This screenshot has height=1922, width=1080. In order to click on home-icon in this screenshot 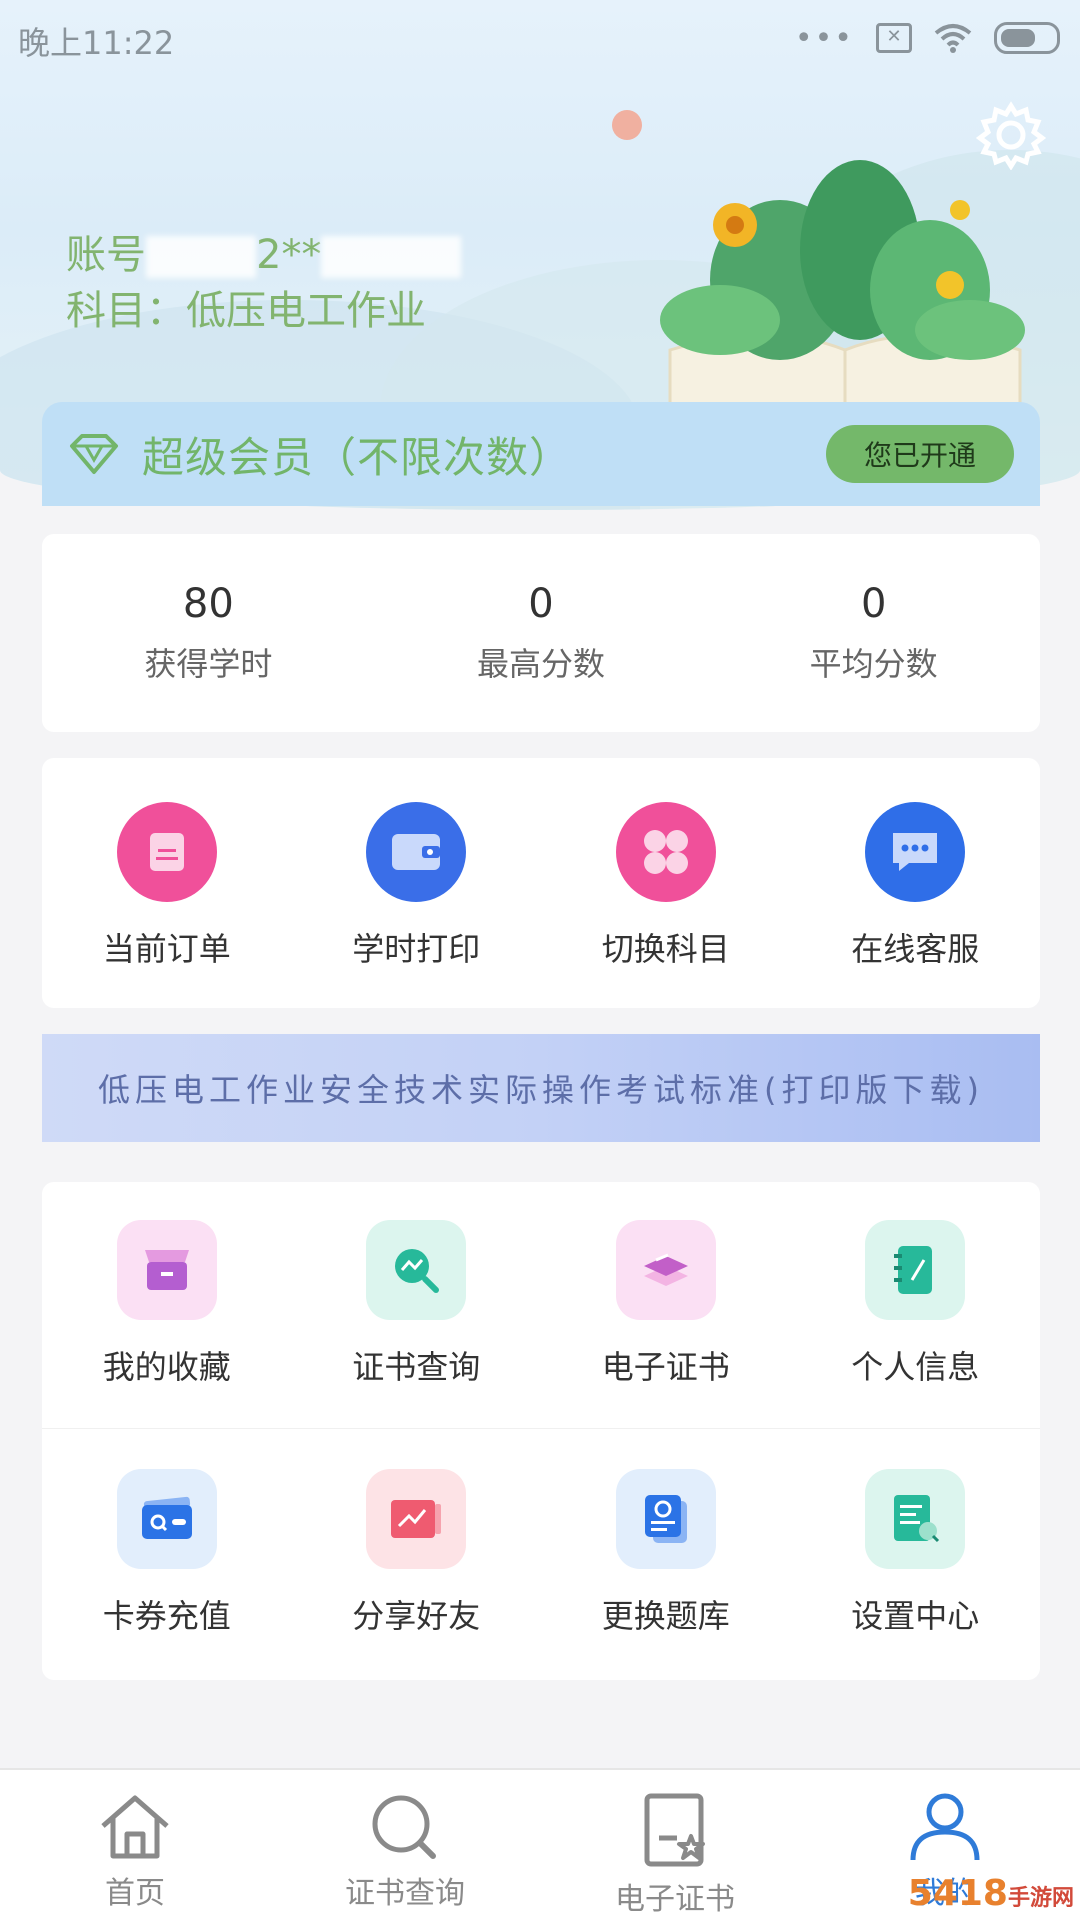, I will do `click(135, 1827)`.